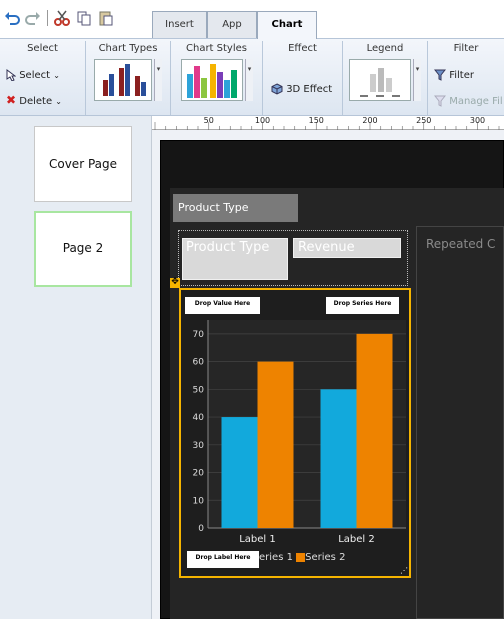 The height and width of the screenshot is (619, 504). I want to click on legend-series2-label: Series 2, so click(325, 557).